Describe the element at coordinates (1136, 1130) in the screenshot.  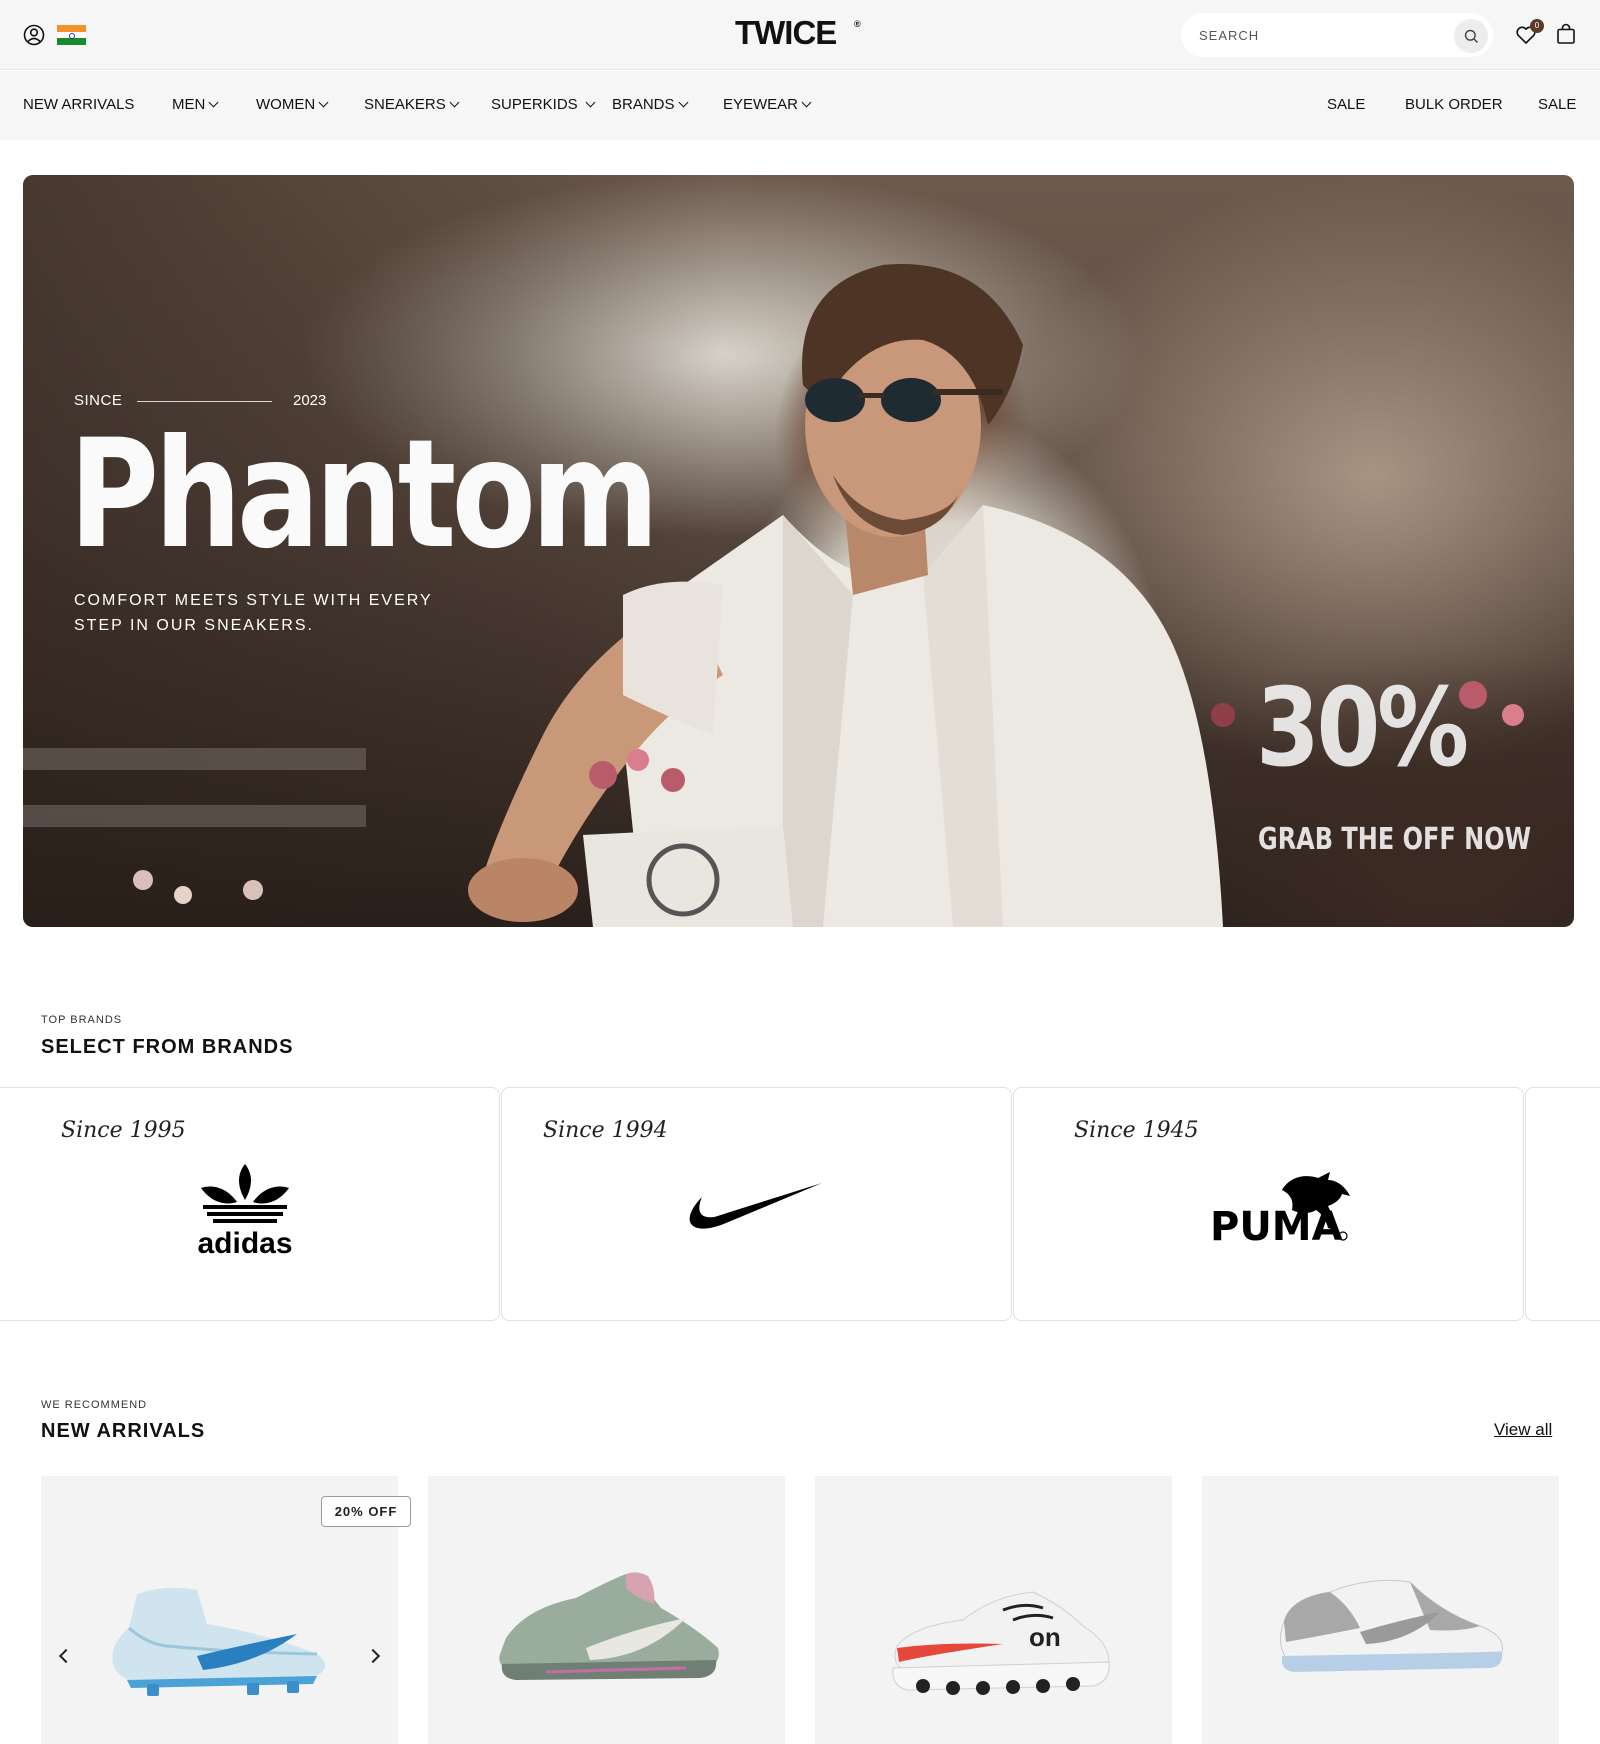
I see `brand-since: Since 1945` at that location.